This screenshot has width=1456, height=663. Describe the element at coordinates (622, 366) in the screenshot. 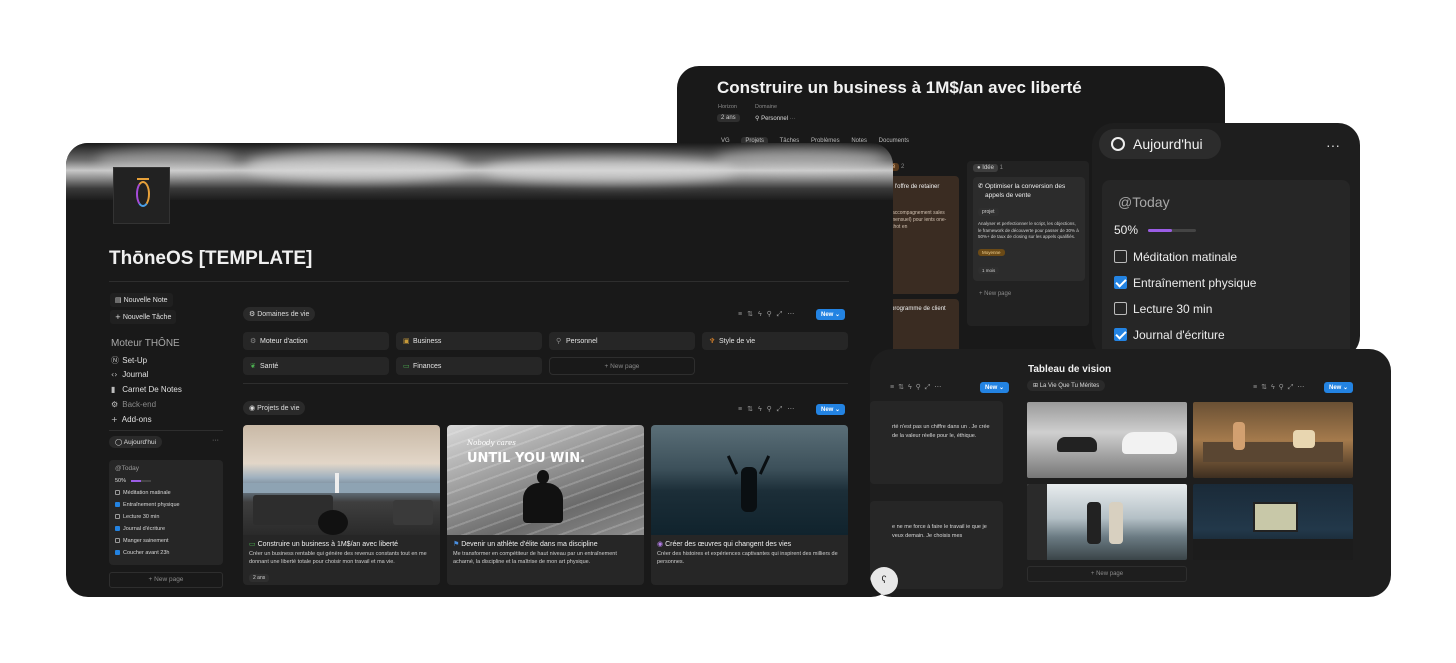

I see `domain-new-page-button: + New page` at that location.